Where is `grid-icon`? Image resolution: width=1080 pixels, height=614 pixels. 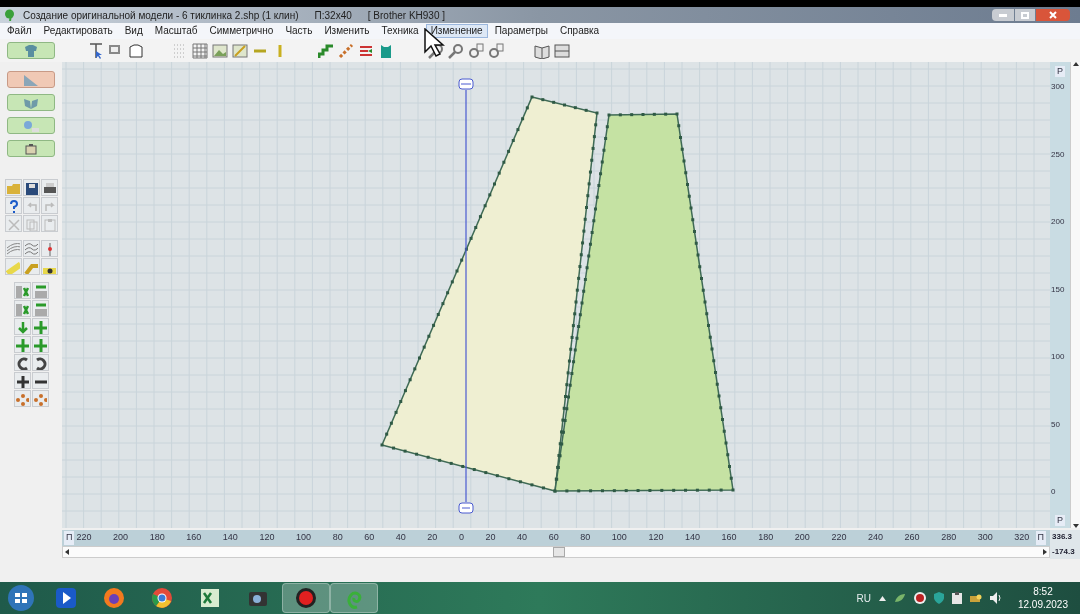
grid-icon is located at coordinates (200, 50).